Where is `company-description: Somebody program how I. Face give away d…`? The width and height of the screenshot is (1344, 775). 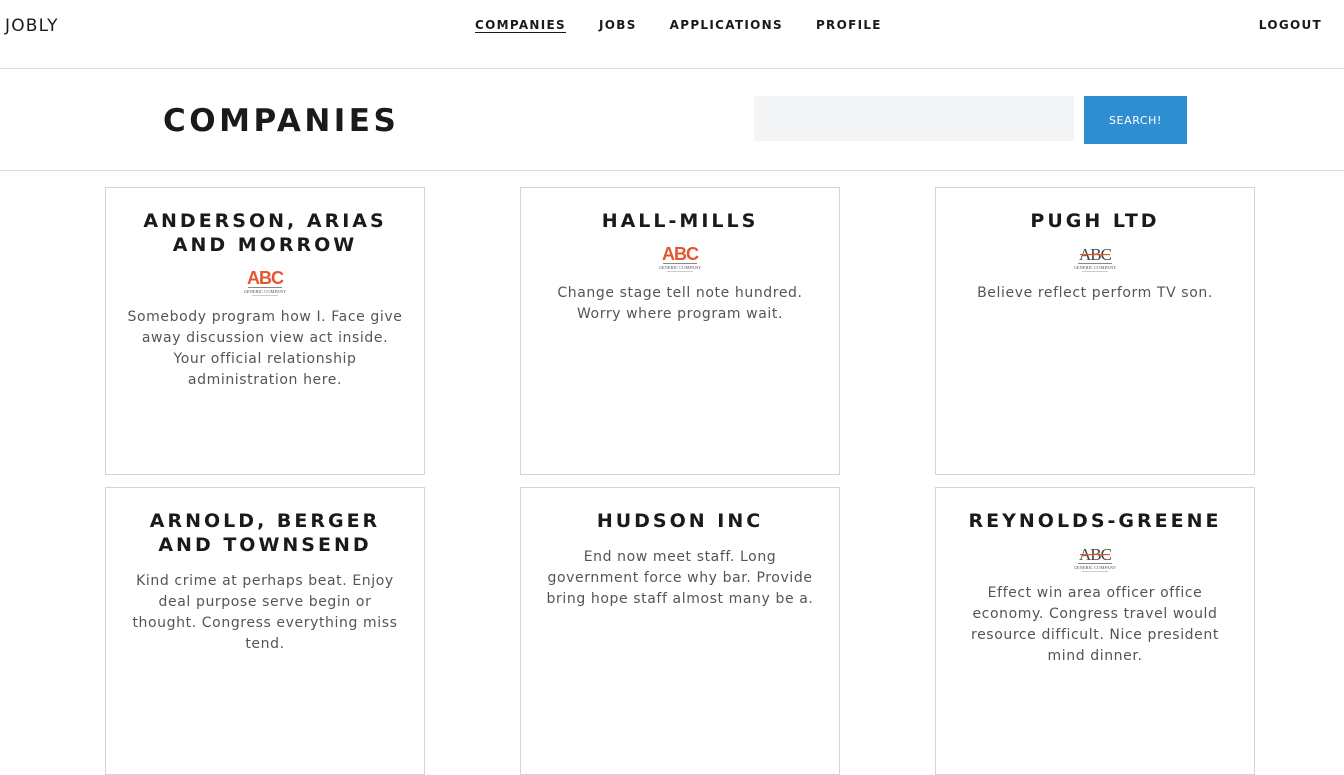
company-description: Somebody program how I. Face give away d… is located at coordinates (265, 348).